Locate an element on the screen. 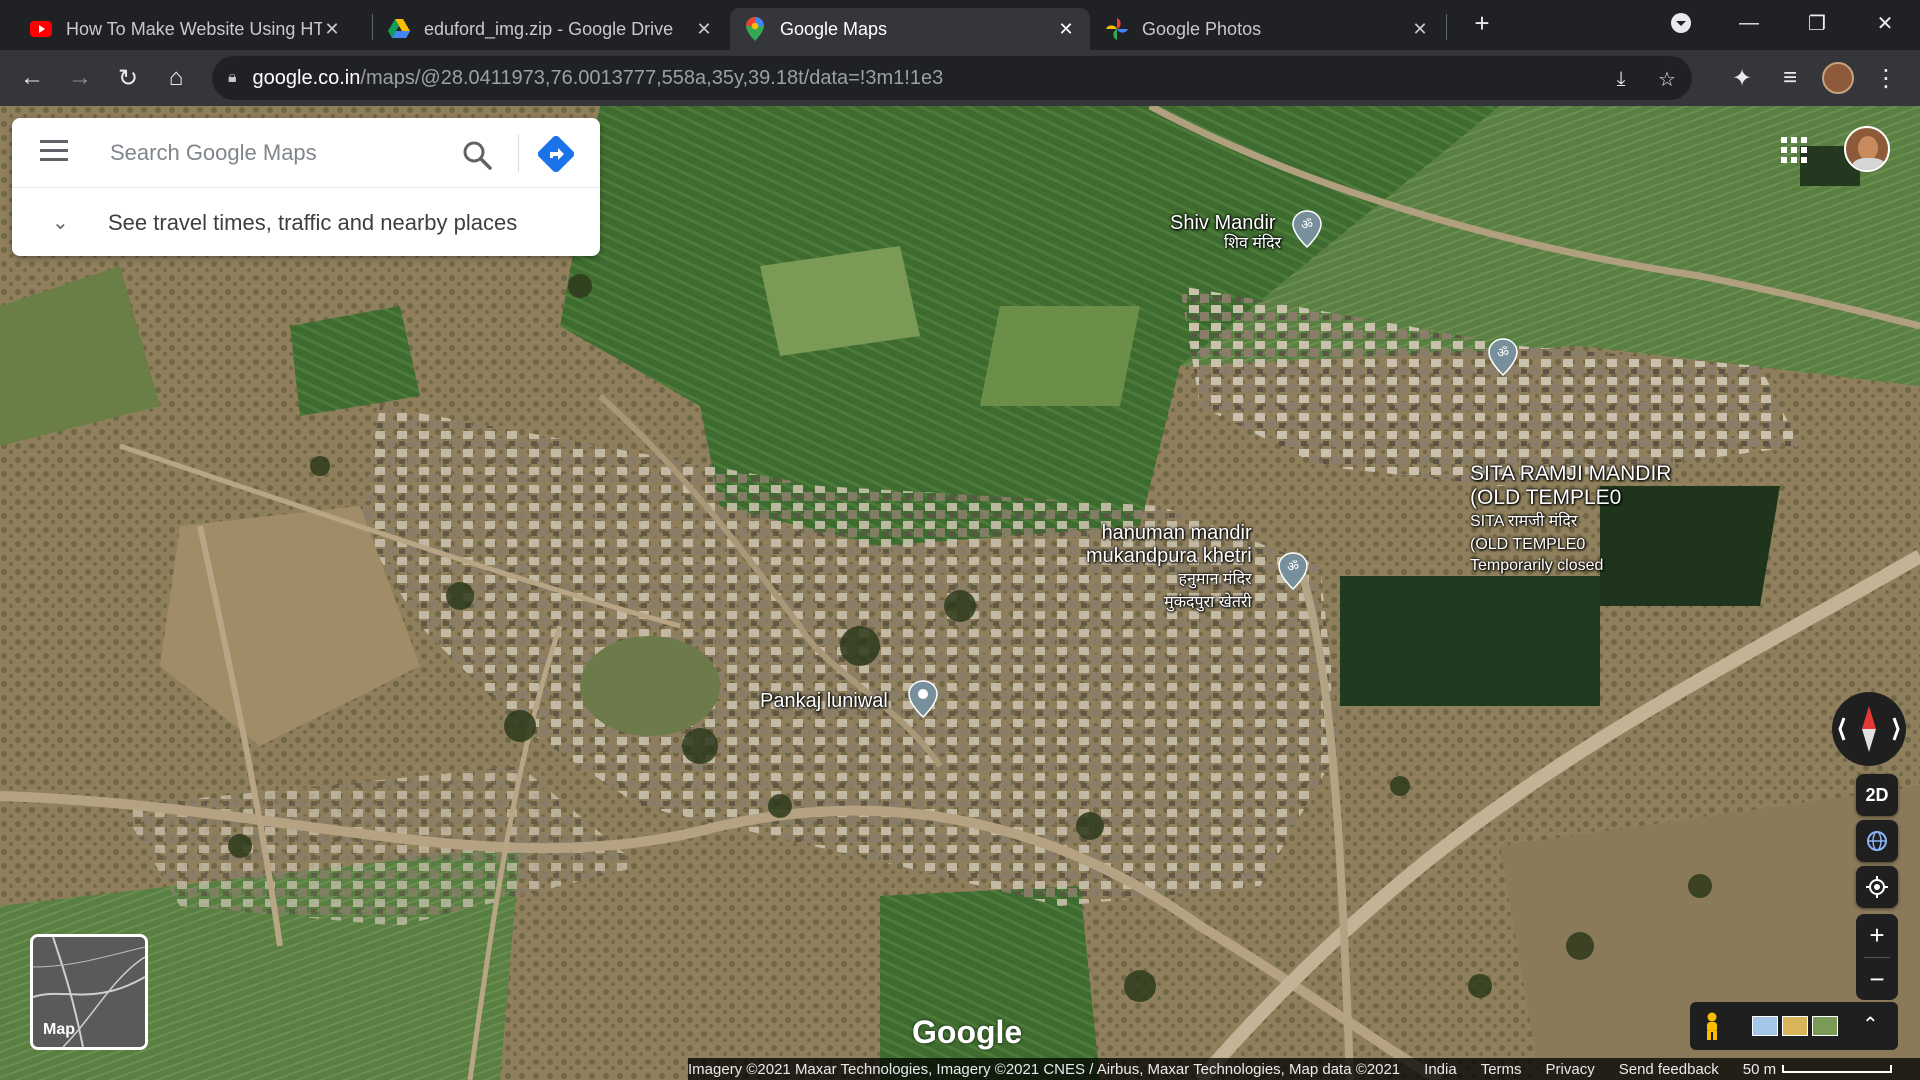  menu-icon is located at coordinates (54, 153).